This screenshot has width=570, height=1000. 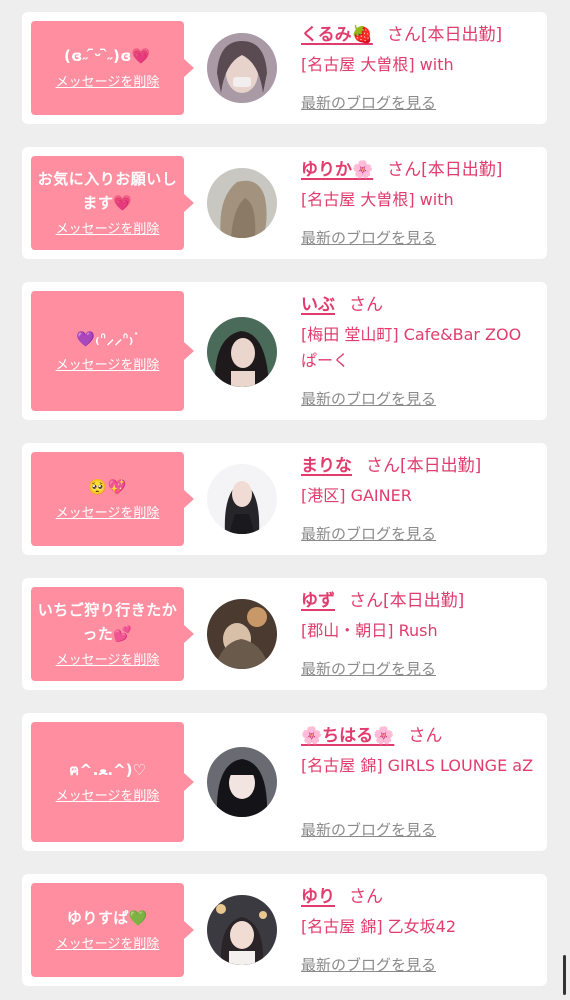 What do you see at coordinates (112, 499) in the screenshot?
I see `message-bubble: 🥺💖 メッセージを削除` at bounding box center [112, 499].